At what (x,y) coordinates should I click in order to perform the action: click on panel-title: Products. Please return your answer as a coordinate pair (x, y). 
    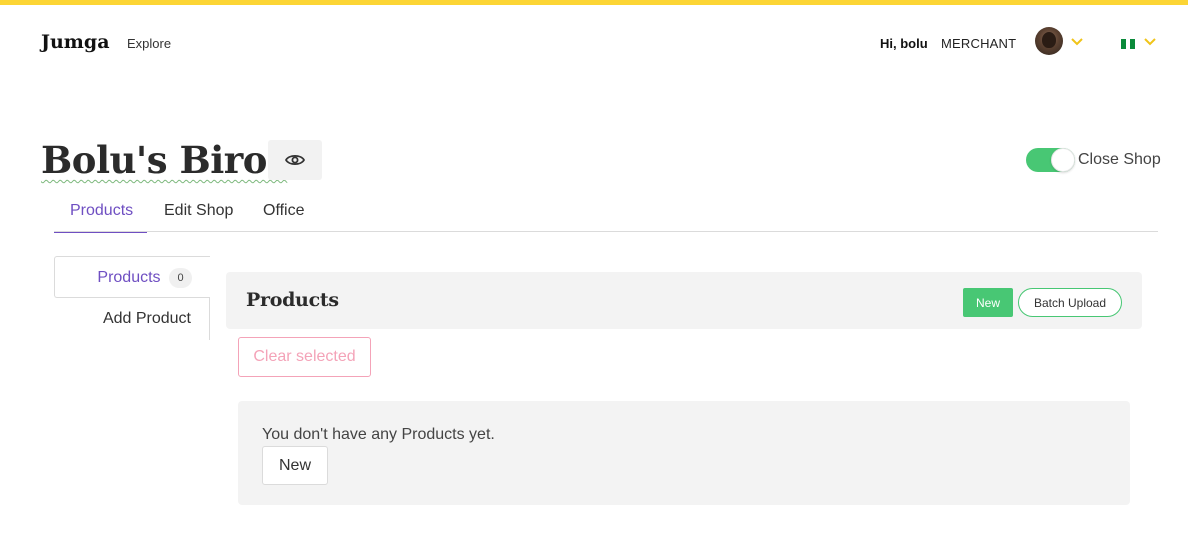
    Looking at the image, I should click on (292, 300).